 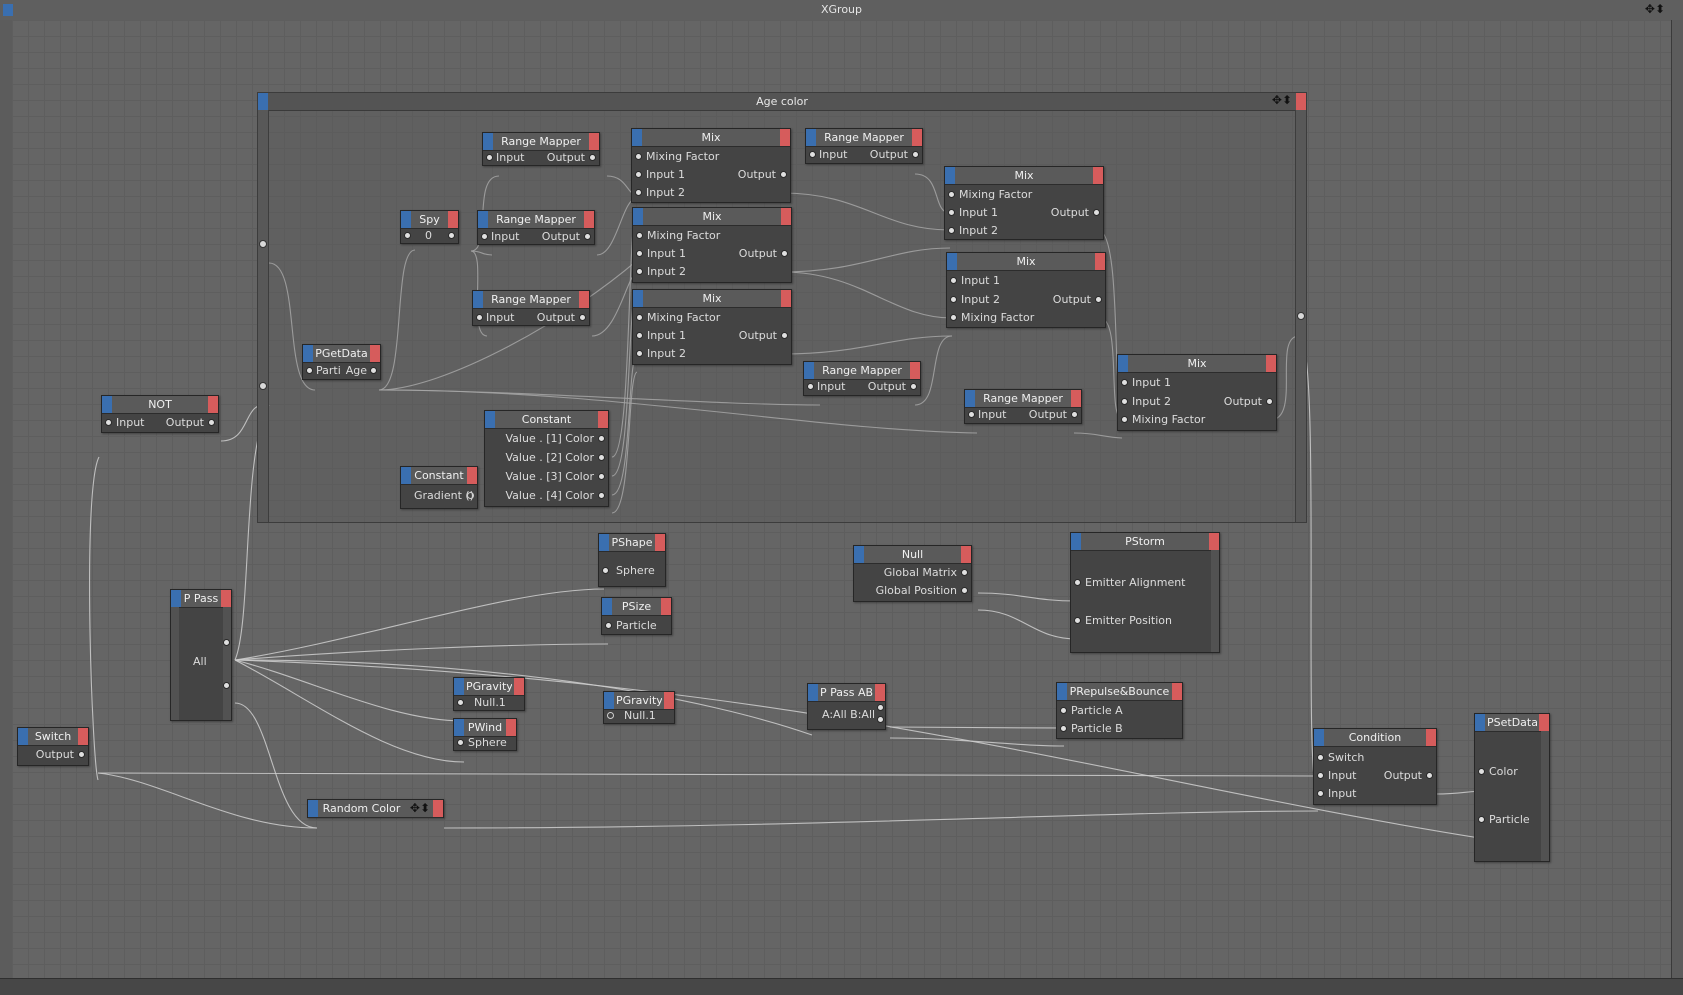 What do you see at coordinates (841, 10) in the screenshot?
I see `window-titlebar: XGroup ✥⬍` at bounding box center [841, 10].